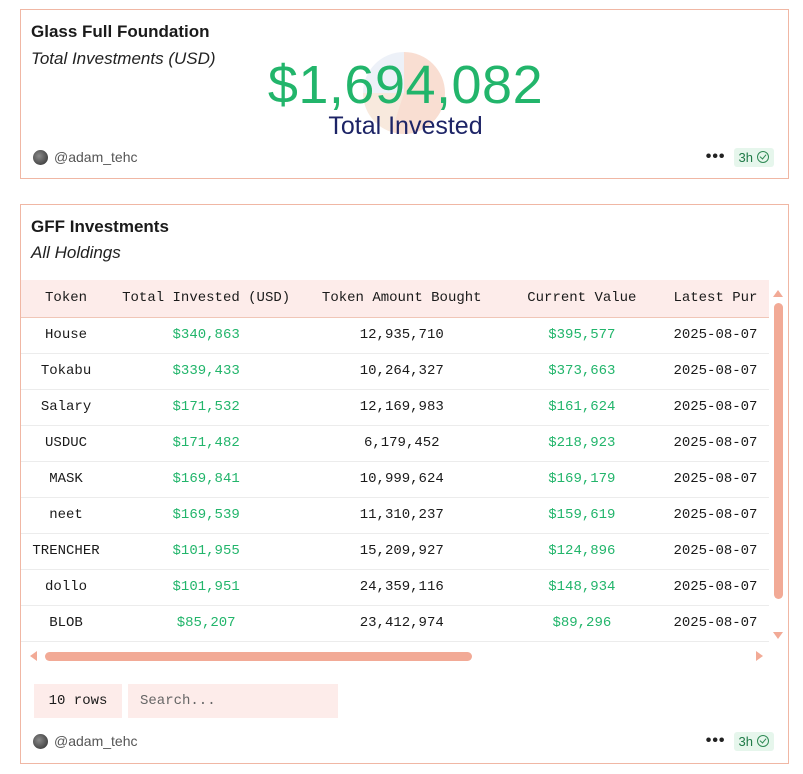 This screenshot has width=803, height=774. Describe the element at coordinates (405, 126) in the screenshot. I see `total-invested-label: Total Invested` at that location.